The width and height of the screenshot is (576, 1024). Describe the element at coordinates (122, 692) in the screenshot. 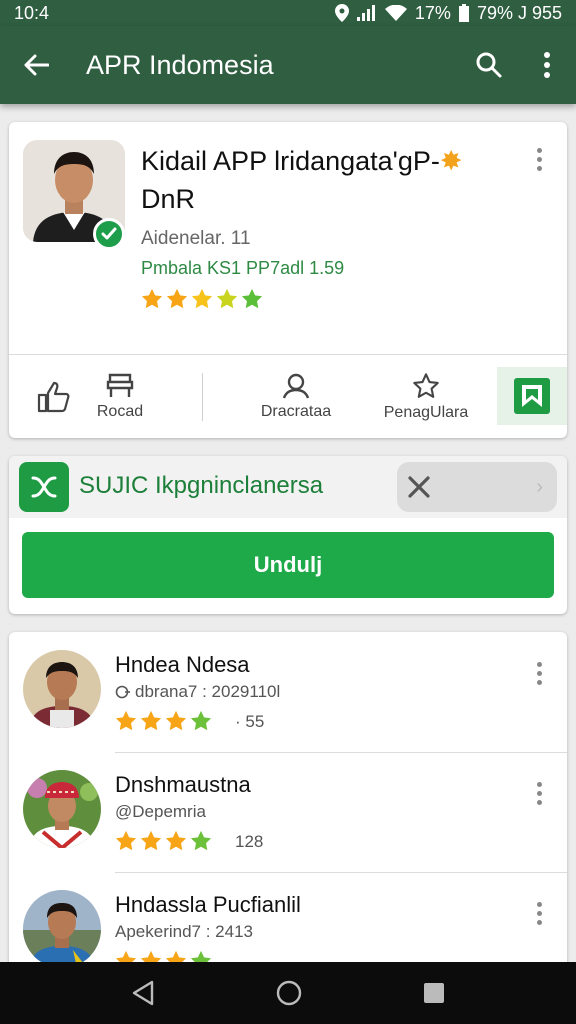

I see `link-icon` at that location.